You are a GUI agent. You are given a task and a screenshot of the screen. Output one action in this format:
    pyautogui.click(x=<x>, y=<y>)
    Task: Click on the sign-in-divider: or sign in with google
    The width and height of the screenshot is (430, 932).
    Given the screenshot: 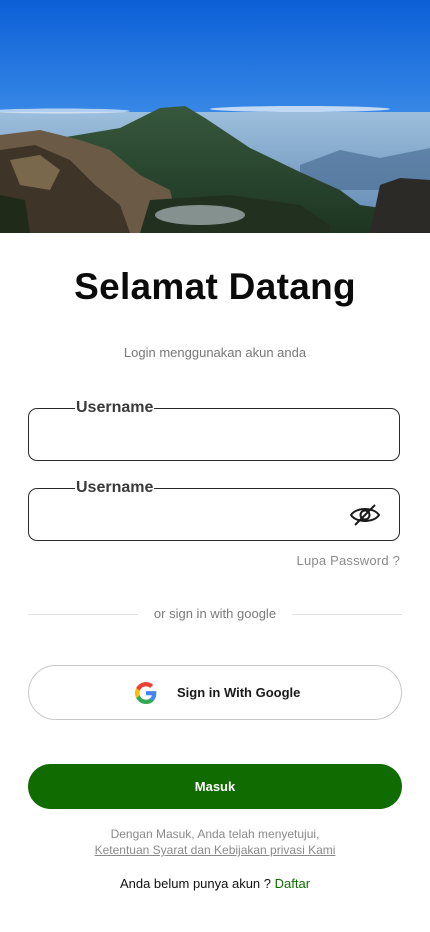 What is the action you would take?
    pyautogui.click(x=215, y=614)
    